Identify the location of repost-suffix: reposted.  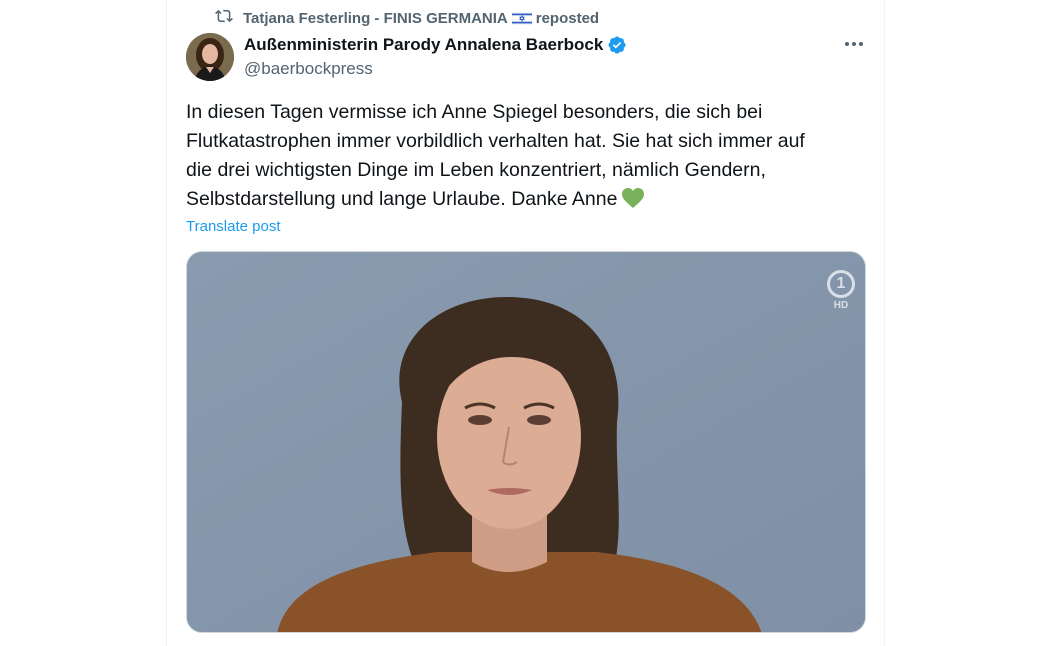
(567, 18).